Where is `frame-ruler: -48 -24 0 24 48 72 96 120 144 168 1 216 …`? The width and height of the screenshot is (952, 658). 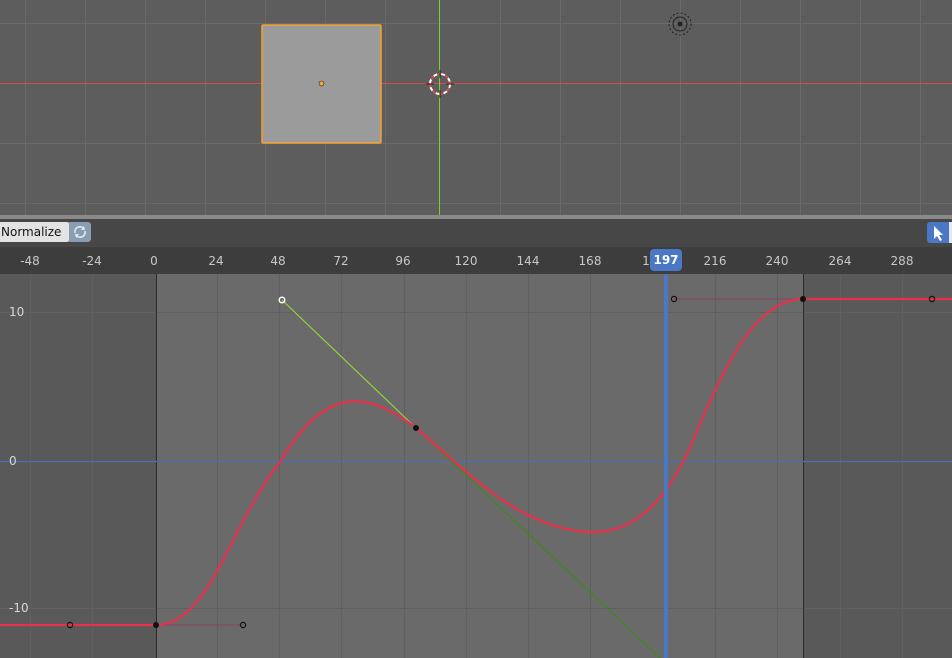 frame-ruler: -48 -24 0 24 48 72 96 120 144 168 1 216 … is located at coordinates (476, 260).